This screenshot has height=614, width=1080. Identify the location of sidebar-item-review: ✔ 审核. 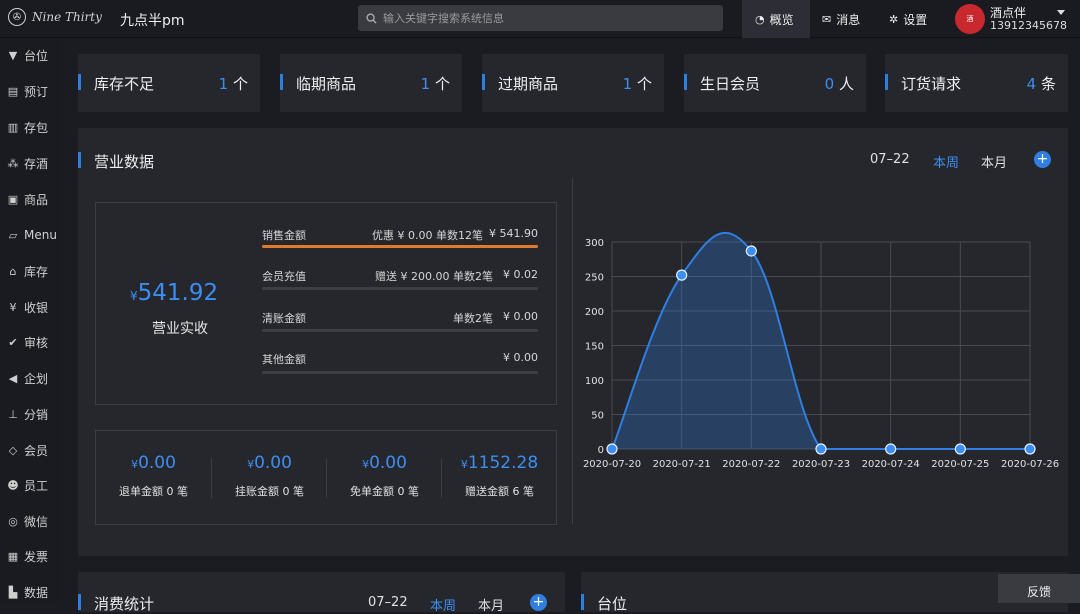
(30, 342).